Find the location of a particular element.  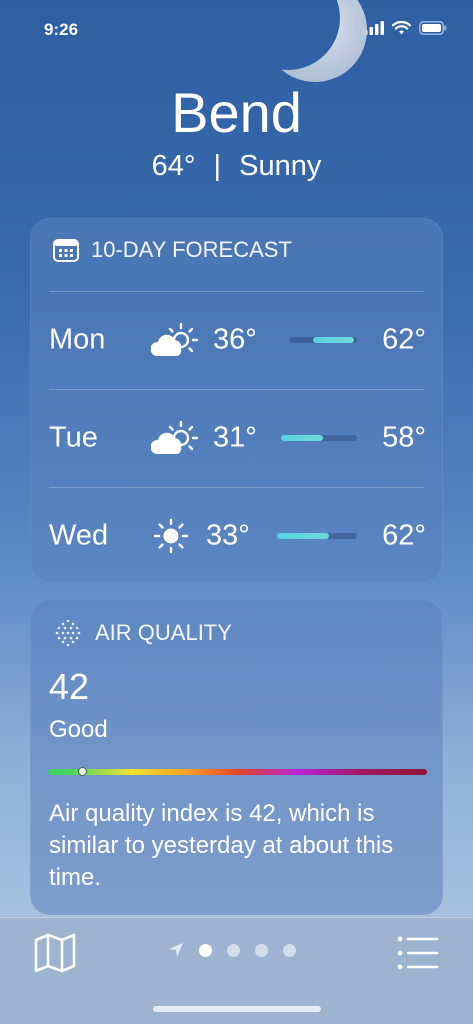

sun-icon is located at coordinates (171, 536).